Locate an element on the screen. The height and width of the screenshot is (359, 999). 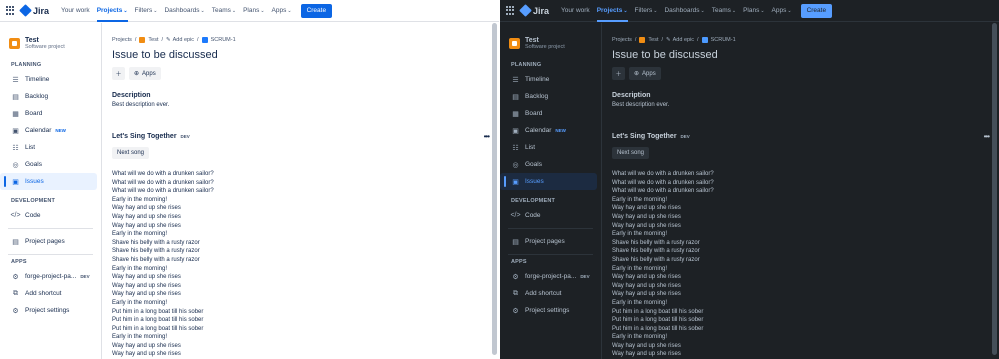
divider is located at coordinates (50, 228).